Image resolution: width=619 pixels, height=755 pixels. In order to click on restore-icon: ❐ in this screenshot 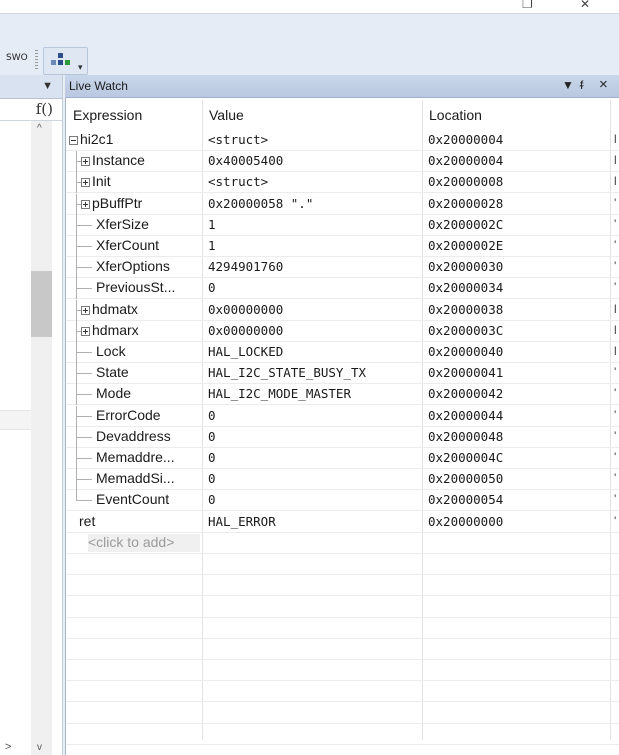, I will do `click(527, 5)`.